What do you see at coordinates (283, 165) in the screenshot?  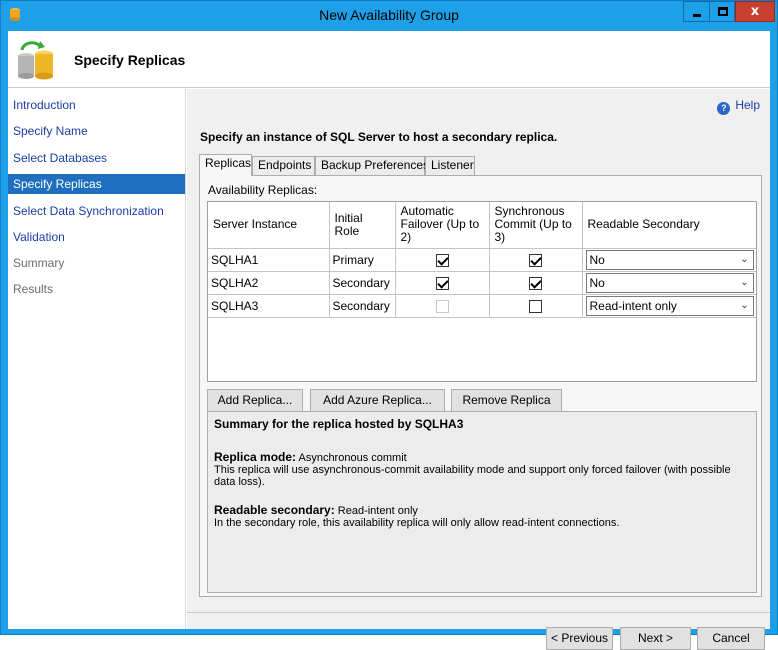 I see `tab-endpoints: Endpoints` at bounding box center [283, 165].